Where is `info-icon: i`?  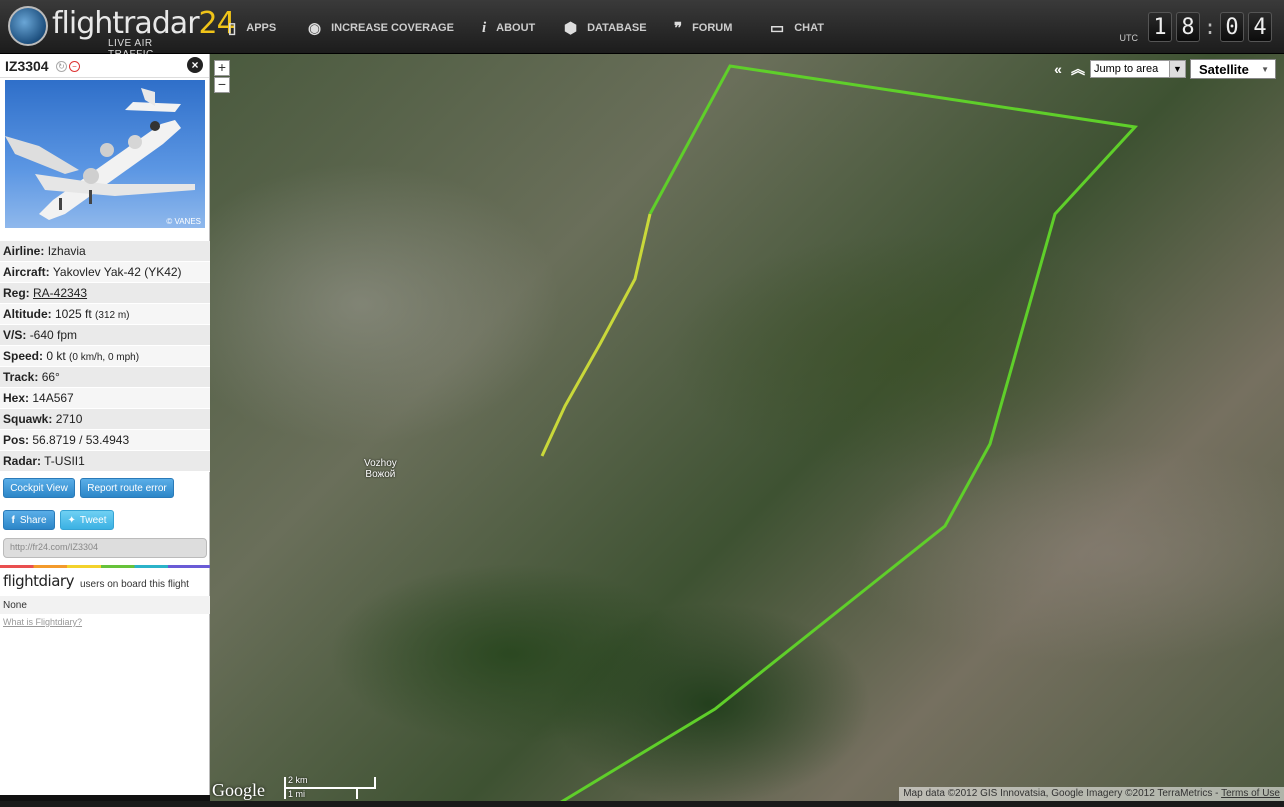
info-icon: i is located at coordinates (484, 27).